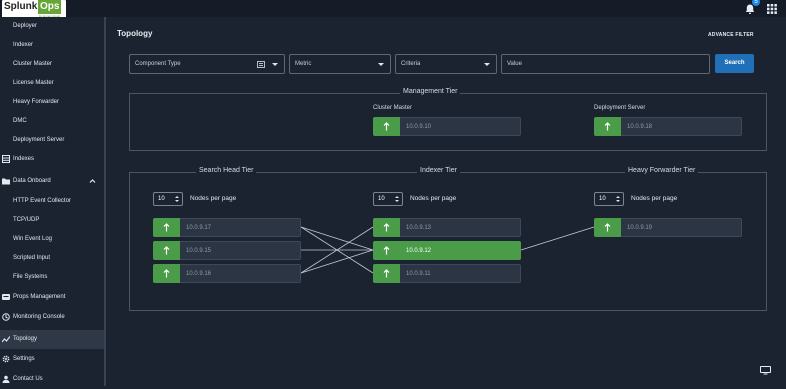  What do you see at coordinates (460, 227) in the screenshot?
I see `node-ip: 10.0.9.13` at bounding box center [460, 227].